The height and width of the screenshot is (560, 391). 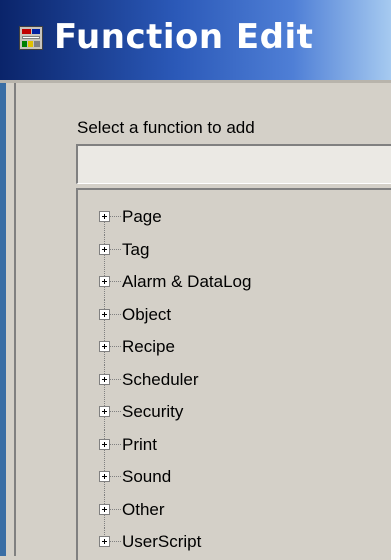 I want to click on tree-item-label: Scheduler, so click(x=160, y=379).